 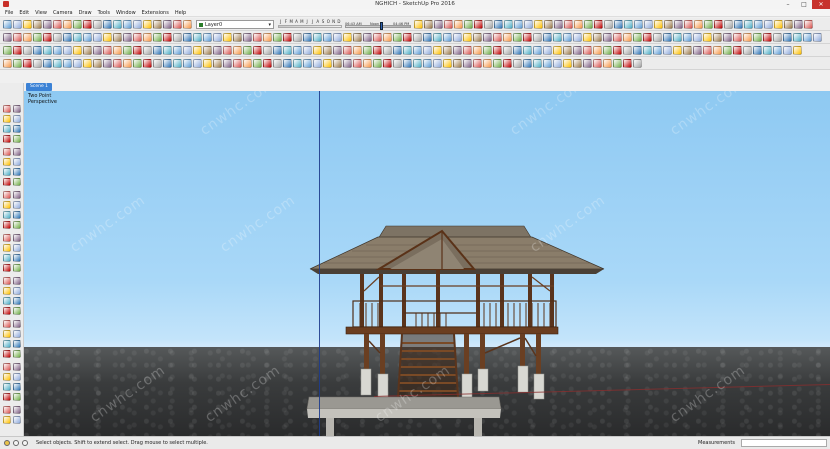 I want to click on menu-help: Help, so click(x=180, y=12).